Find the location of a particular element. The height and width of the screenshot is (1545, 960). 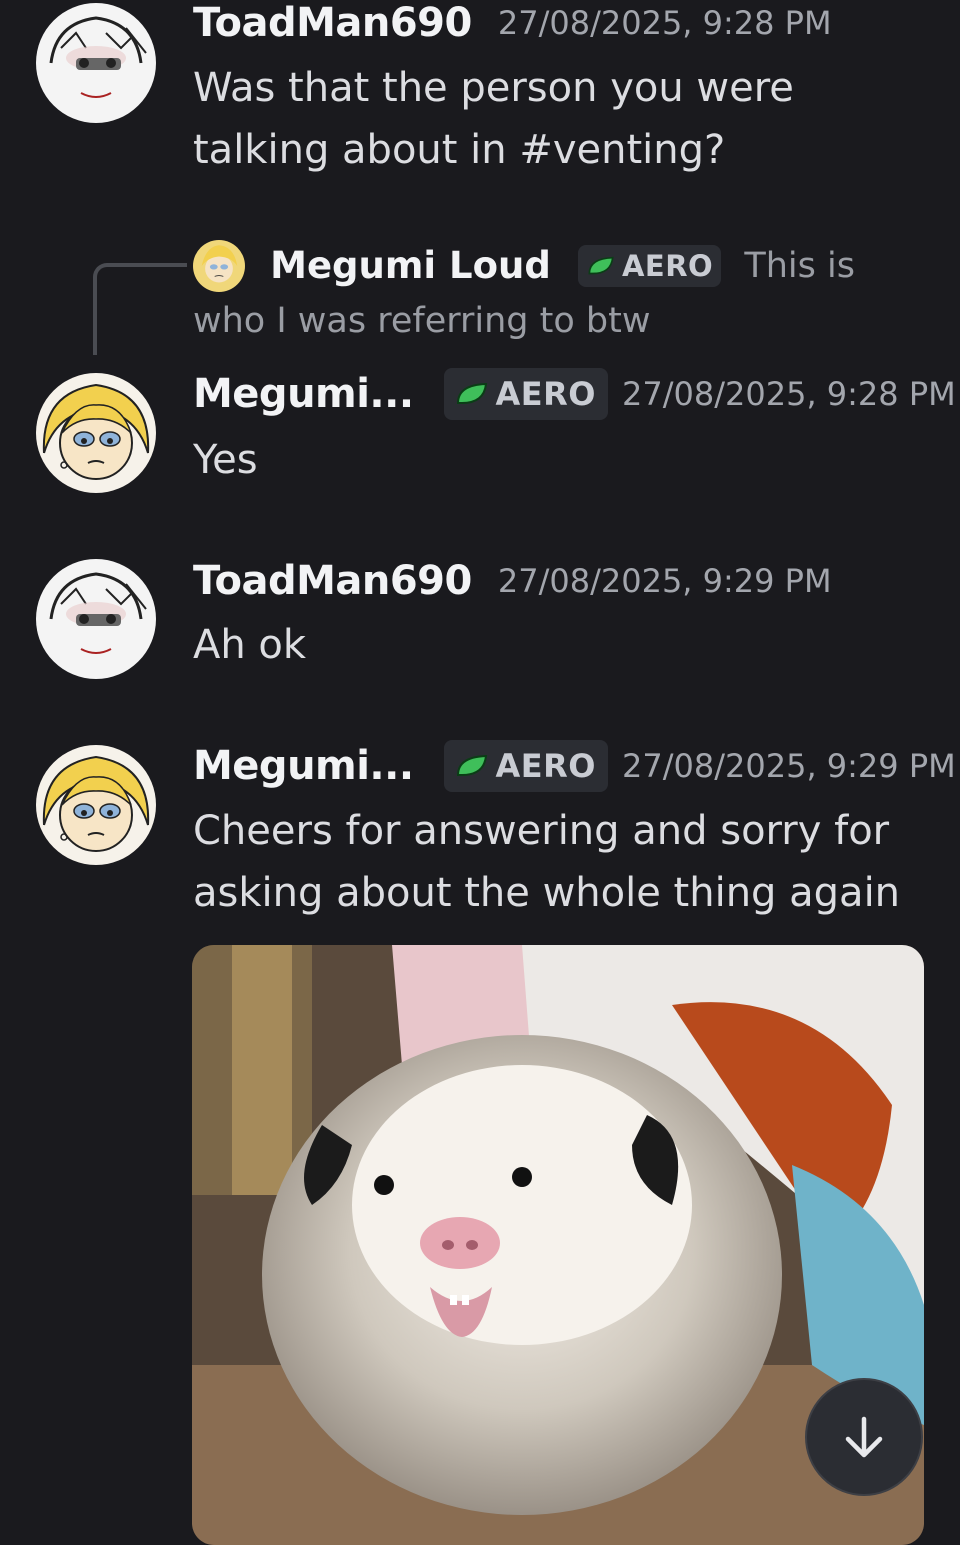

reply-avatar is located at coordinates (219, 266).